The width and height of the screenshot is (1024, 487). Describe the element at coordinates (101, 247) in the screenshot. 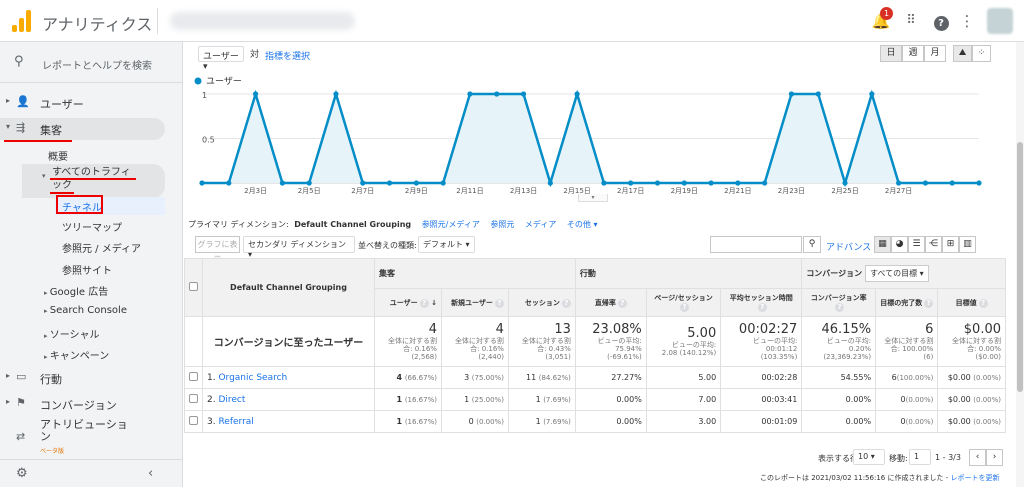

I see `sidebar-item-source-medium: 参照元 / メディア` at that location.